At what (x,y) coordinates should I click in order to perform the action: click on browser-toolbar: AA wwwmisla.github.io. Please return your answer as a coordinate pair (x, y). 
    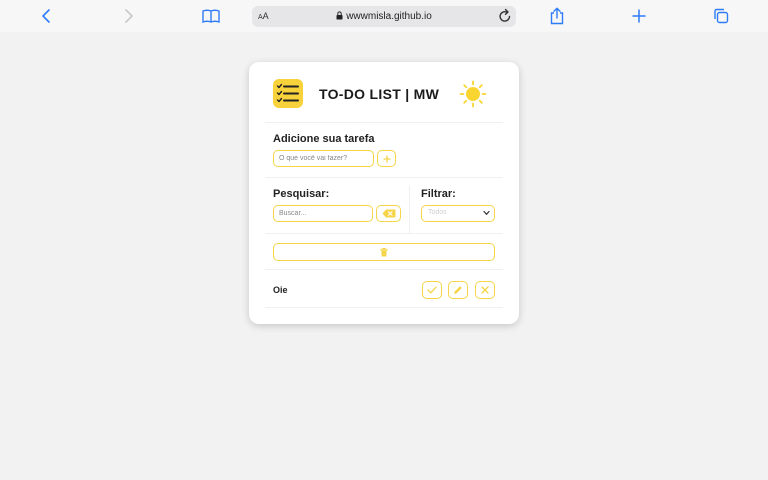
    Looking at the image, I should click on (384, 16).